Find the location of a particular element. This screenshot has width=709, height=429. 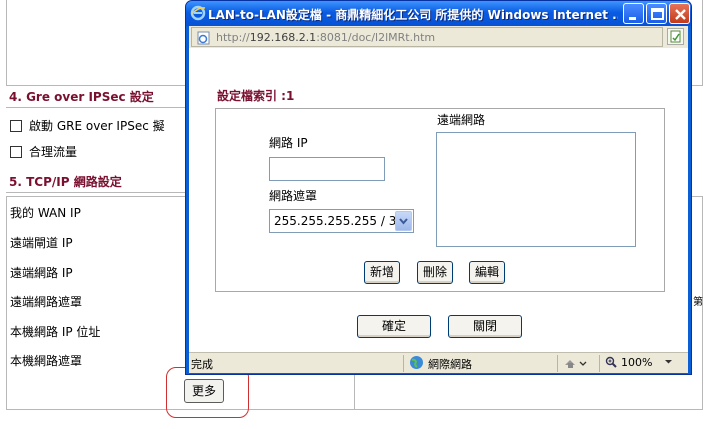

profile-index-title: 設定檔索引 :1 is located at coordinates (256, 96).